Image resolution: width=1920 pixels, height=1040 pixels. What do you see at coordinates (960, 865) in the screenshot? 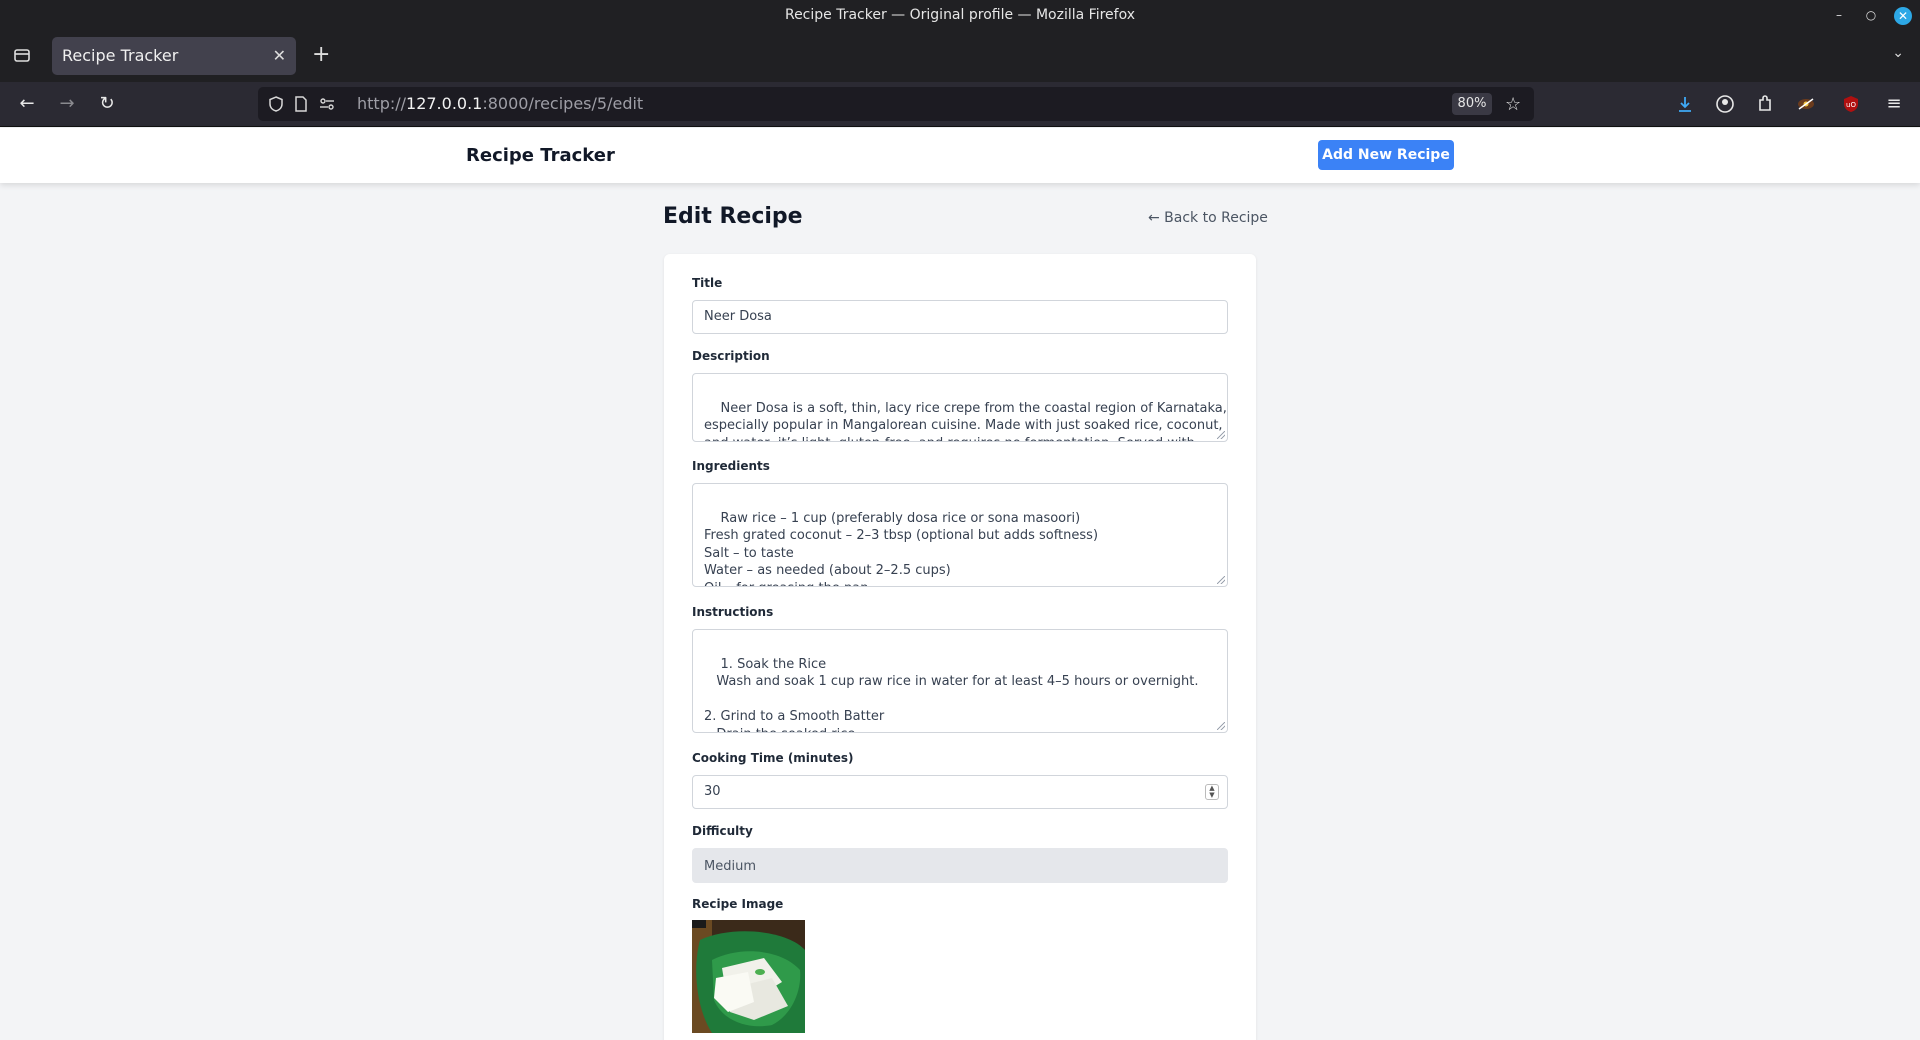
I see `difficulty-select: Medium` at bounding box center [960, 865].